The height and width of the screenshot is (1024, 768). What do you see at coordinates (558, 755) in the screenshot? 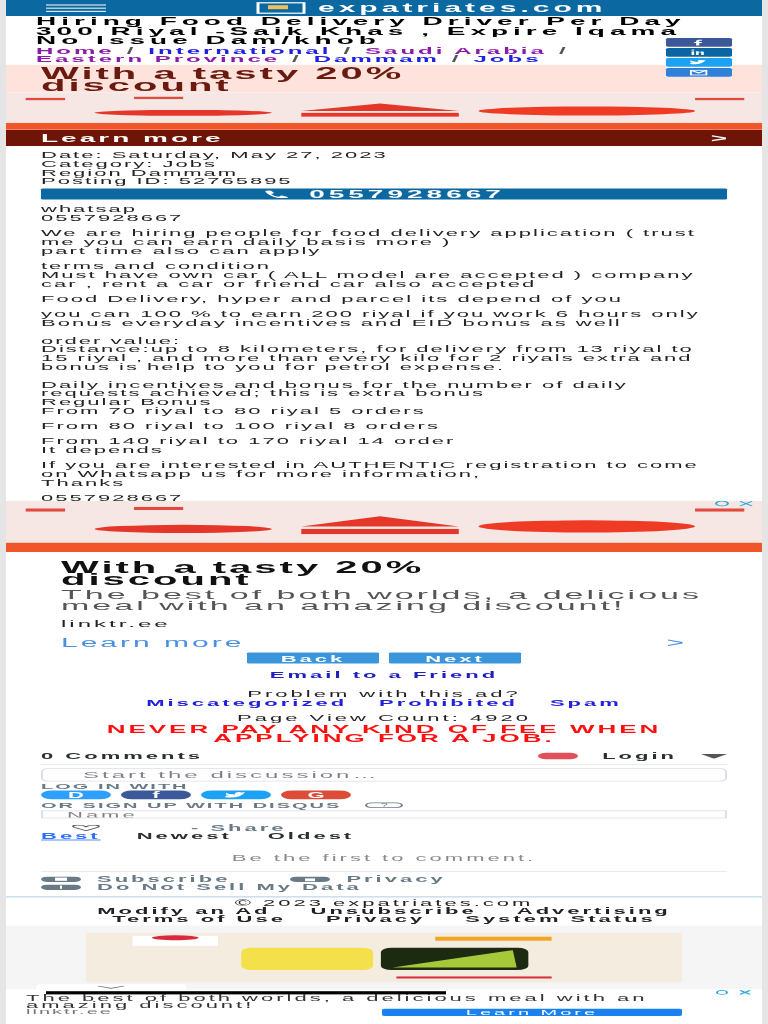
I see `notification-badge` at bounding box center [558, 755].